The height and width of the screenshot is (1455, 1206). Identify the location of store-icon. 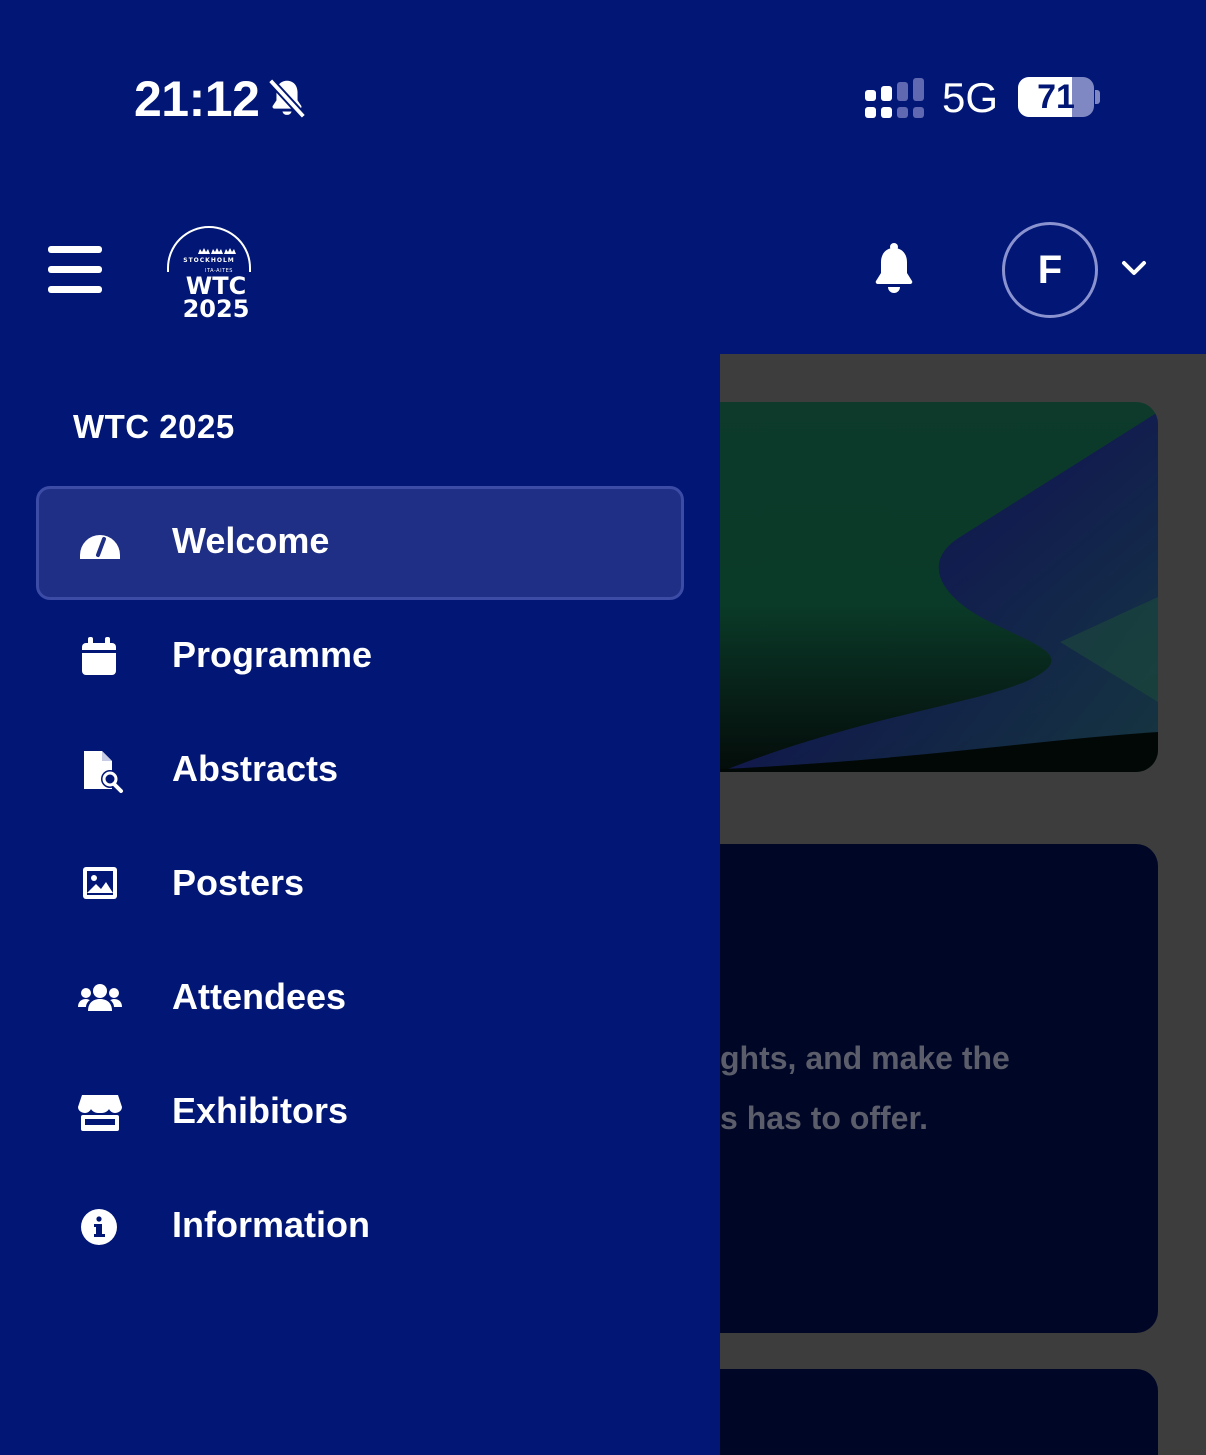
(100, 1113).